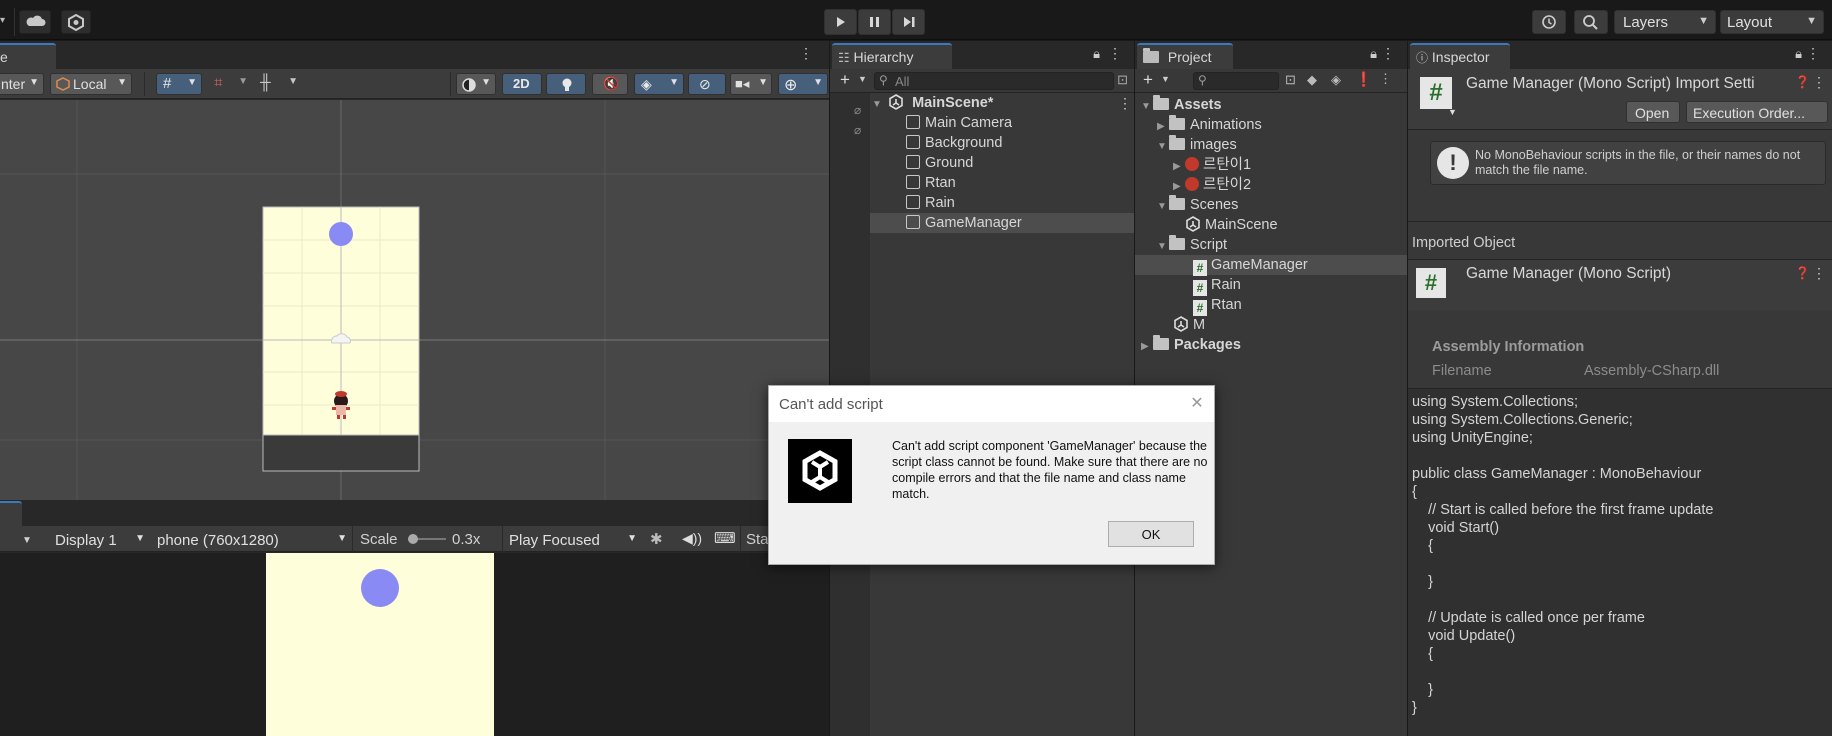  I want to click on play-button, so click(840, 22).